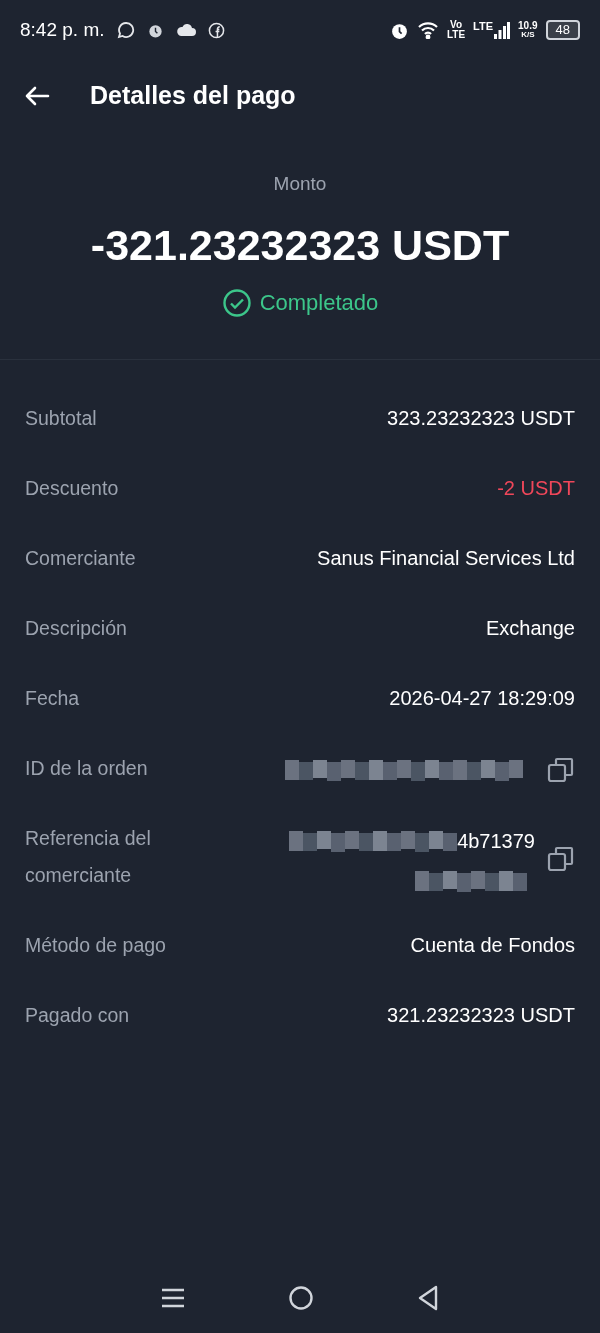 This screenshot has width=600, height=1333. I want to click on detail-value: Cuenta de Fondos, so click(492, 946).